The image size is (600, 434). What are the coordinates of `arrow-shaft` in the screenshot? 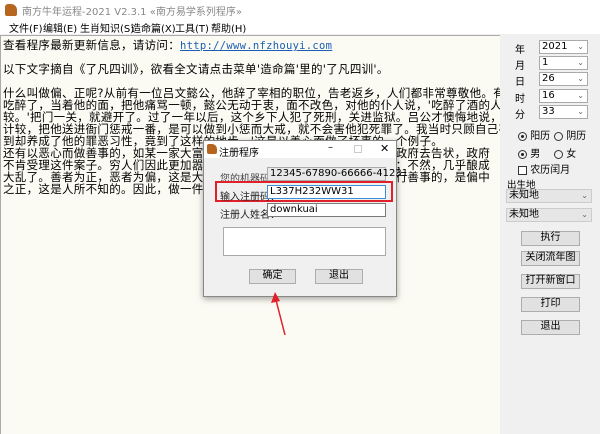 It's located at (280, 317).